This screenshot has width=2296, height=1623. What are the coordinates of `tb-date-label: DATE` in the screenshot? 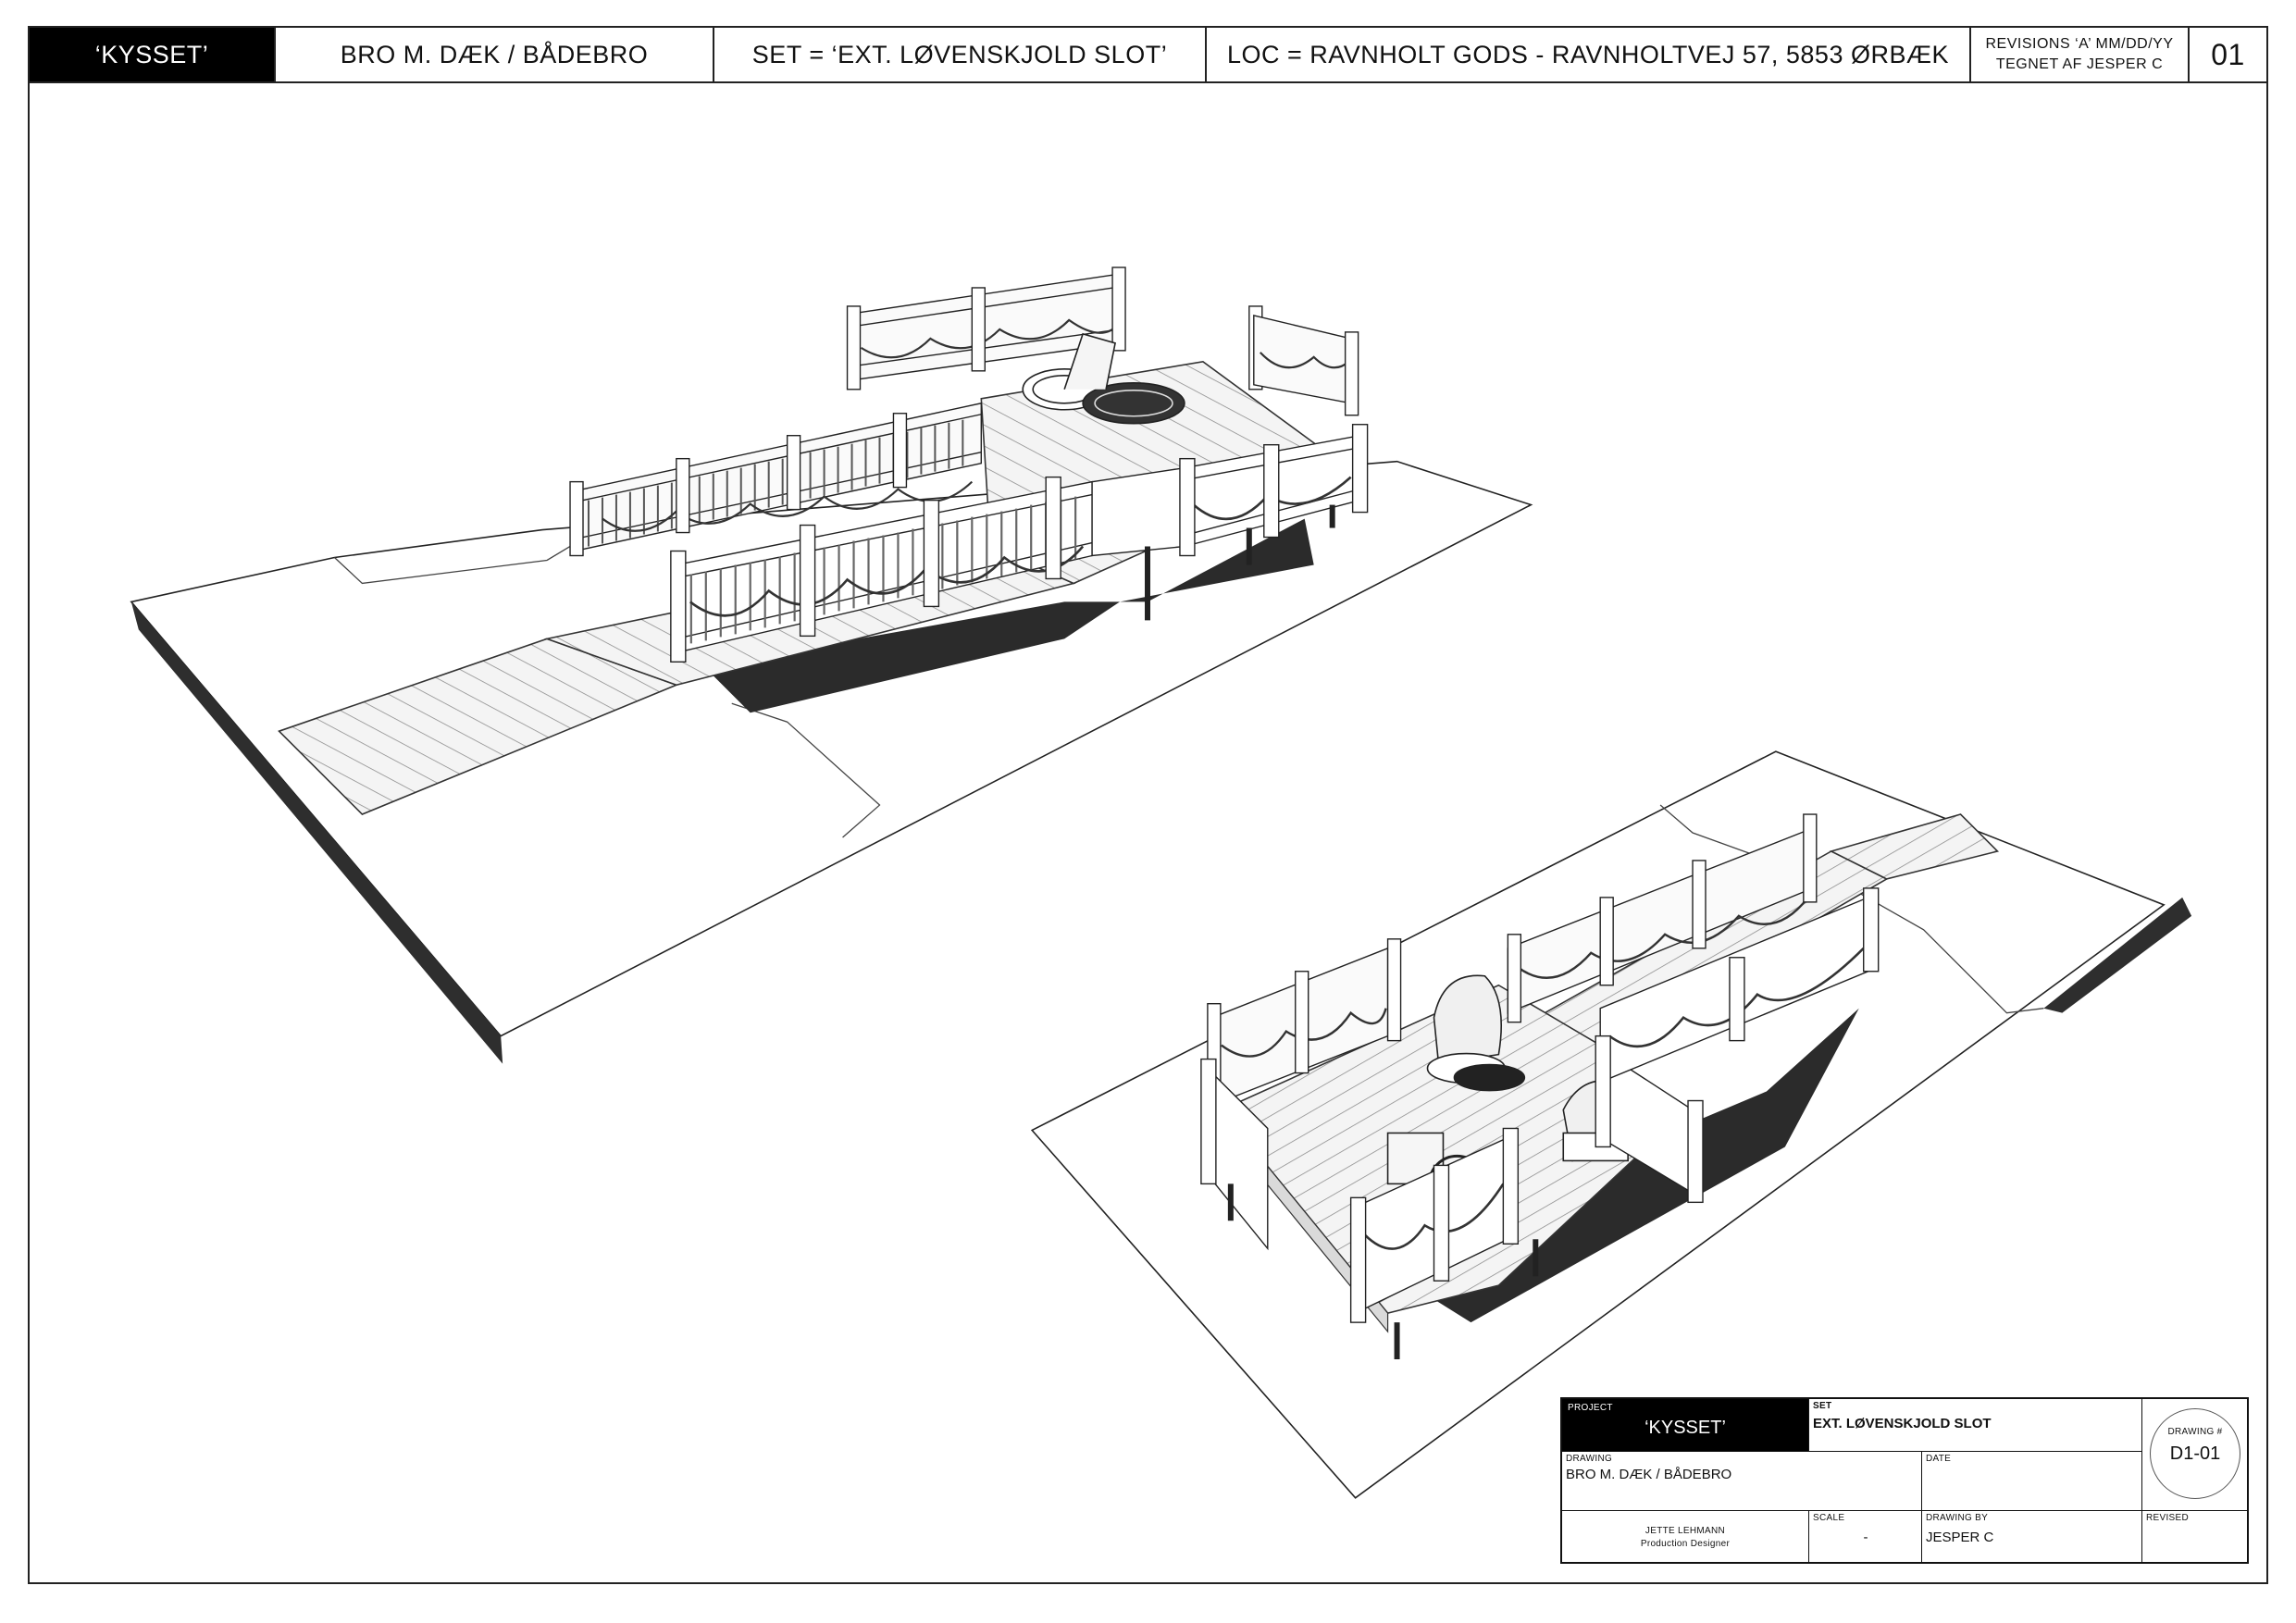 It's located at (1939, 1459).